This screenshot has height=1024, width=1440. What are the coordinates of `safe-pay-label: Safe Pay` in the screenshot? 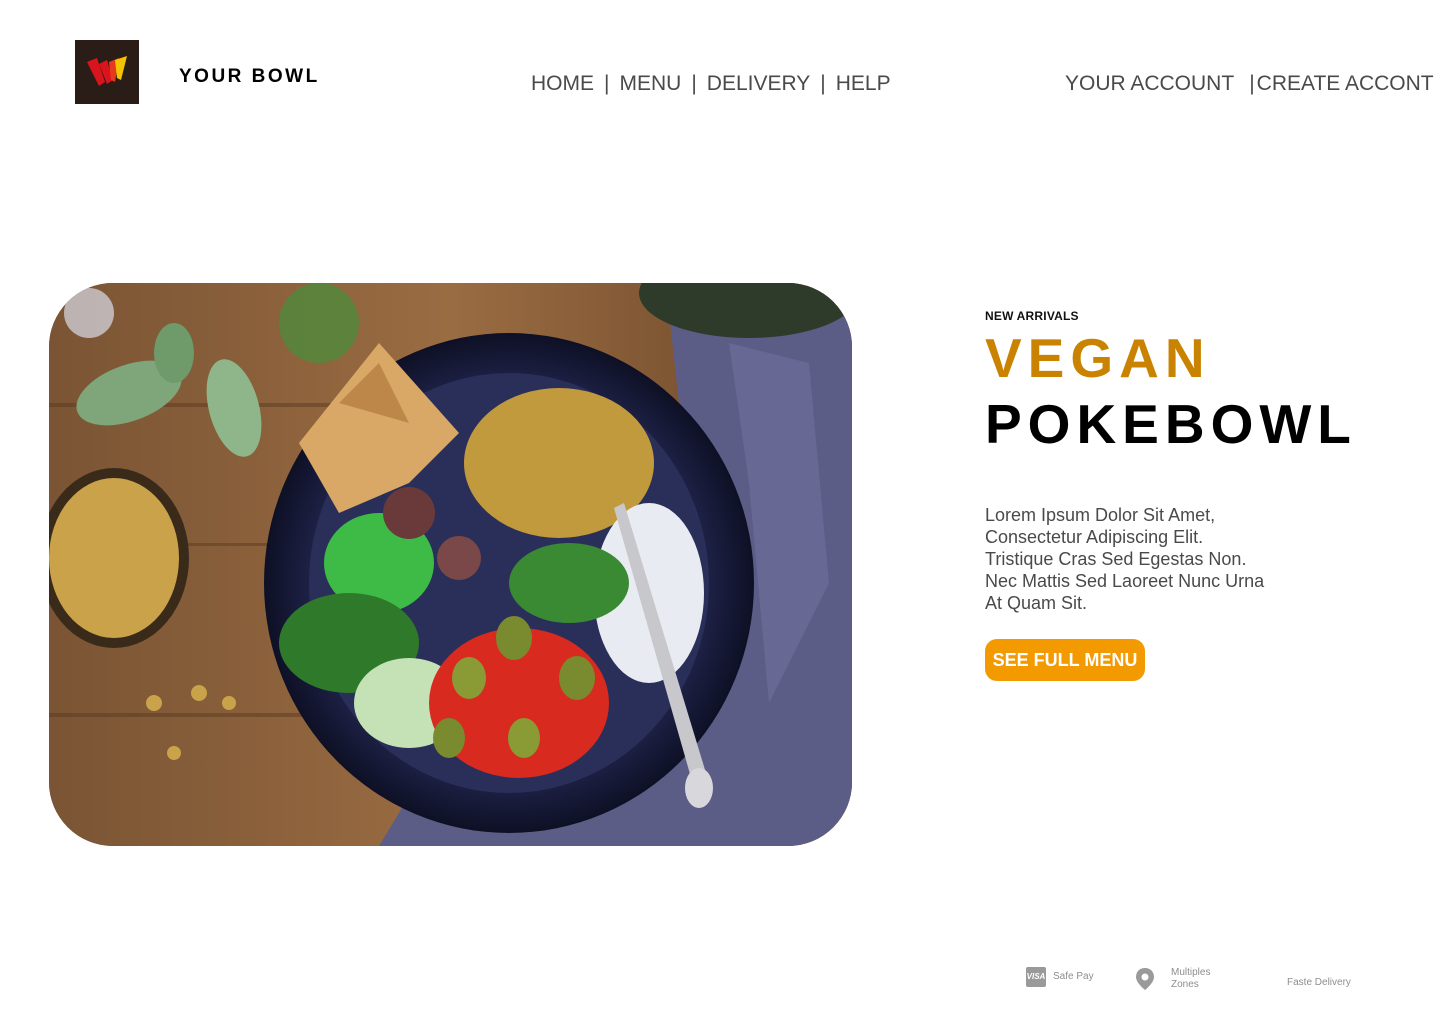 It's located at (1073, 976).